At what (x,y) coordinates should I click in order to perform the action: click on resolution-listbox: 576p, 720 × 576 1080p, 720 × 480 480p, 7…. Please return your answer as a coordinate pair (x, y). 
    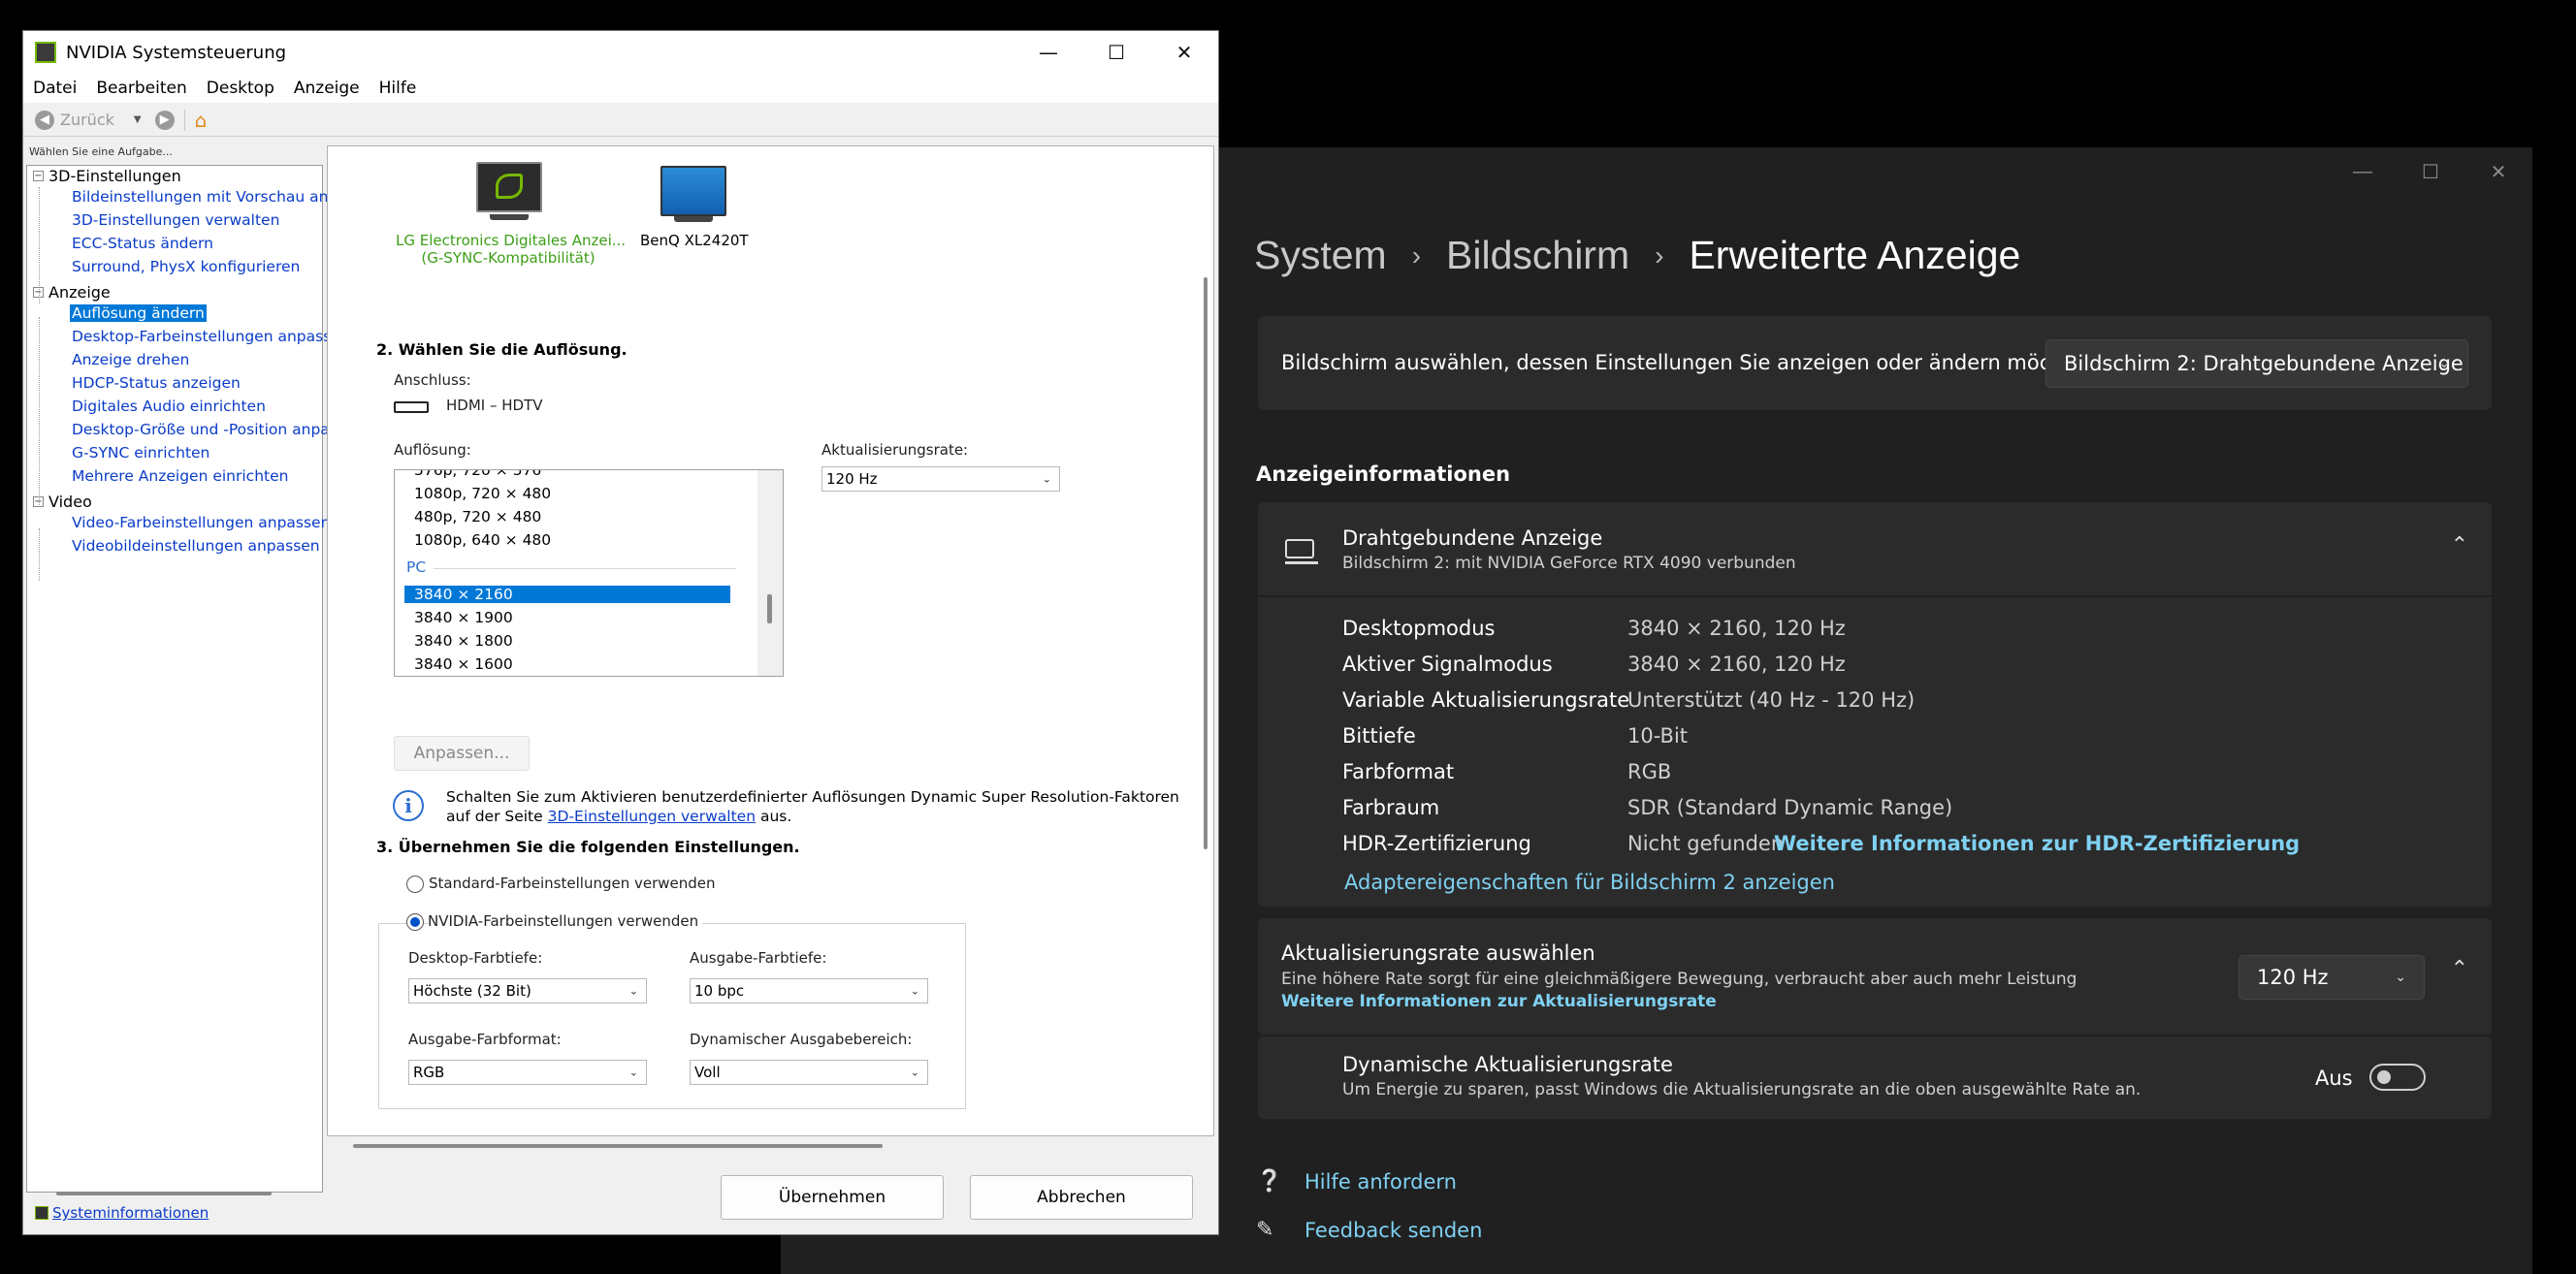
    Looking at the image, I should click on (589, 573).